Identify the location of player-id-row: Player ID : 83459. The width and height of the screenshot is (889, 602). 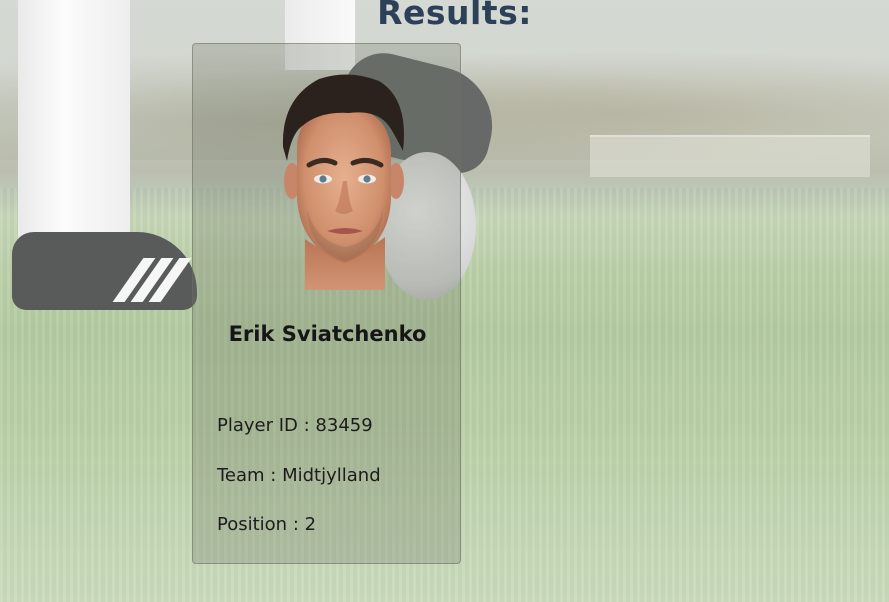
(295, 425).